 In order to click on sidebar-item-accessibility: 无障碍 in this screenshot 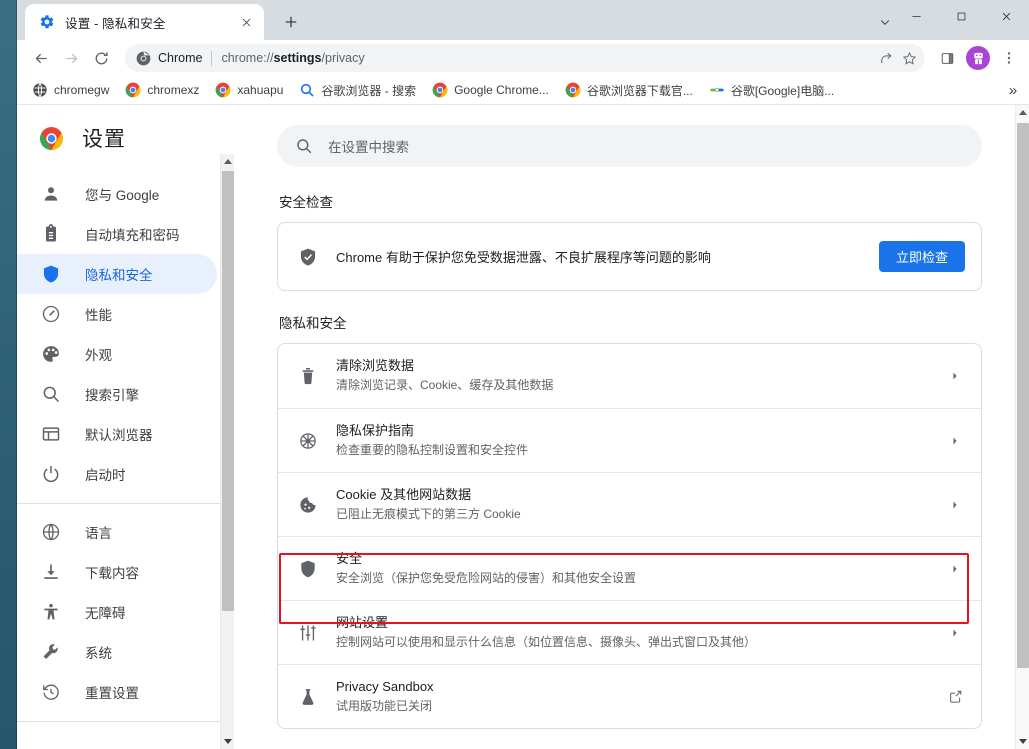, I will do `click(117, 612)`.